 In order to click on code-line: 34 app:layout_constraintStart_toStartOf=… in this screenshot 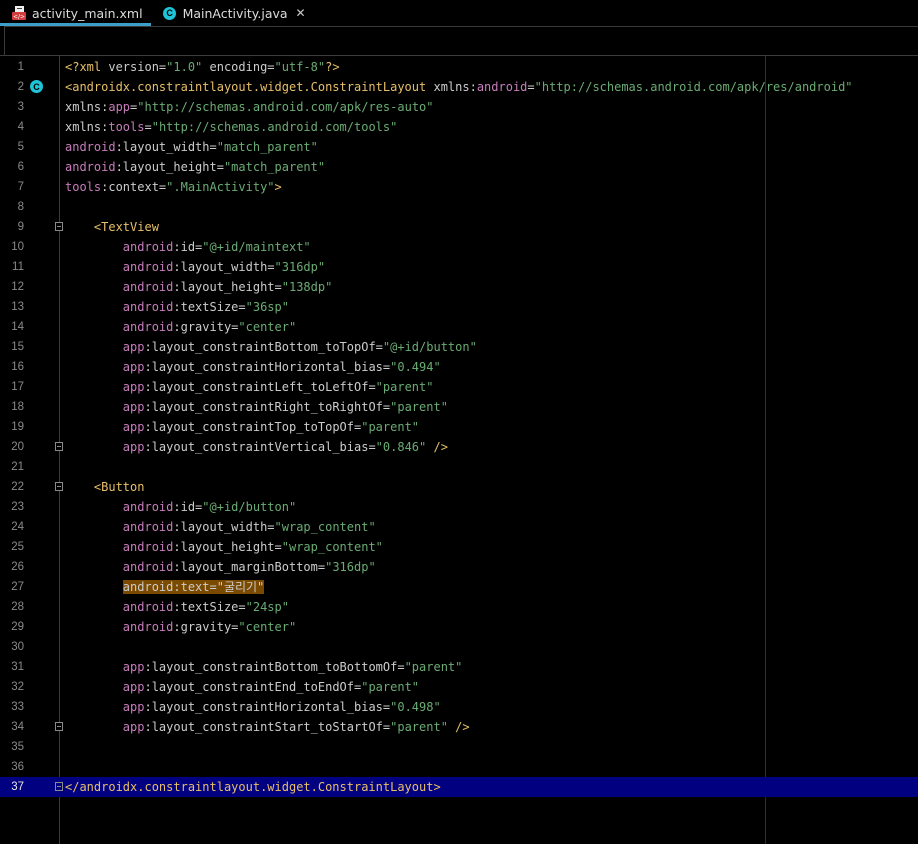, I will do `click(459, 727)`.